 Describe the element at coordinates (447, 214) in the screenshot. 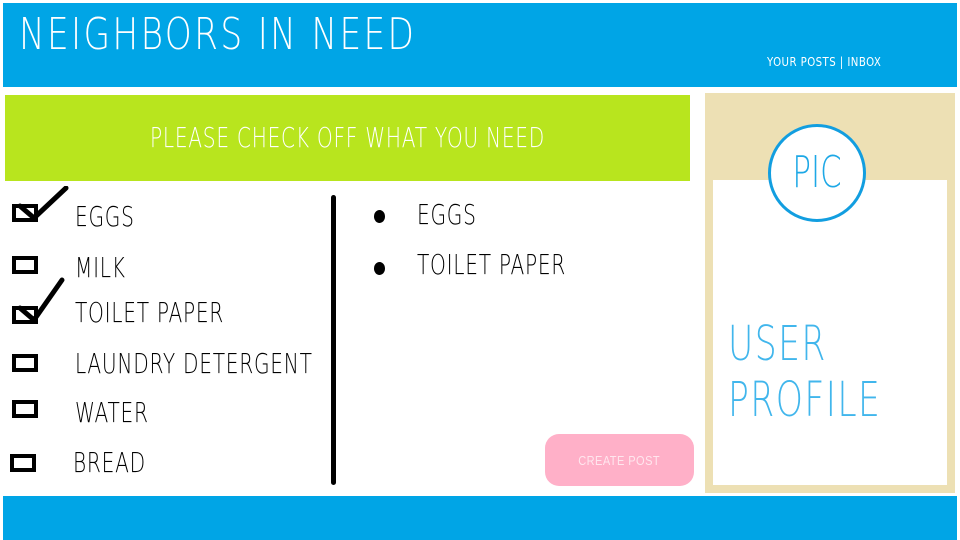

I see `list-item-label: EGGS` at that location.